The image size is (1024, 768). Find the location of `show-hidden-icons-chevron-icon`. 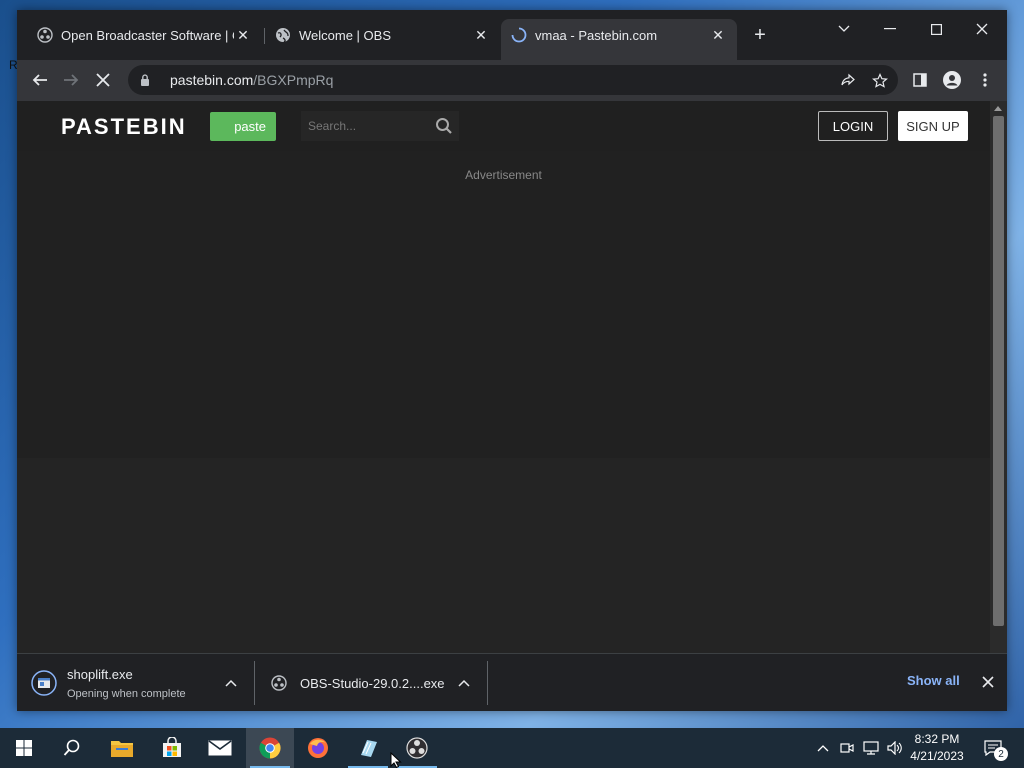

show-hidden-icons-chevron-icon is located at coordinates (823, 748).